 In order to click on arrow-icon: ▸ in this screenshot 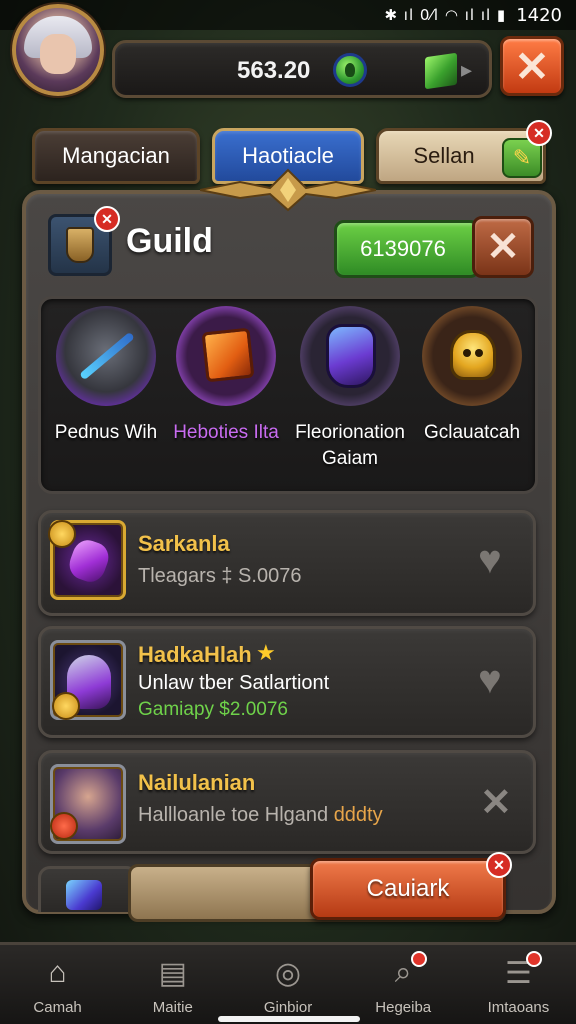, I will do `click(467, 69)`.